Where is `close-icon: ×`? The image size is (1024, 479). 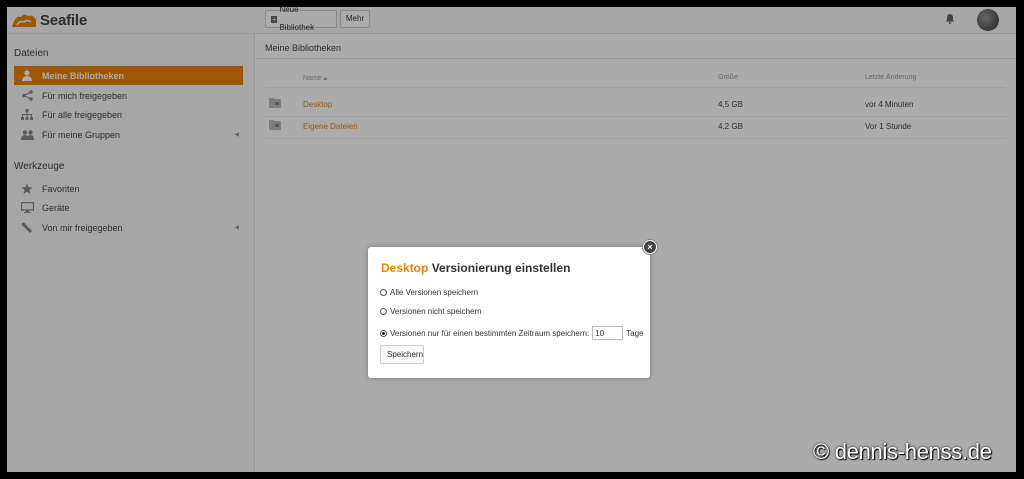 close-icon: × is located at coordinates (650, 247).